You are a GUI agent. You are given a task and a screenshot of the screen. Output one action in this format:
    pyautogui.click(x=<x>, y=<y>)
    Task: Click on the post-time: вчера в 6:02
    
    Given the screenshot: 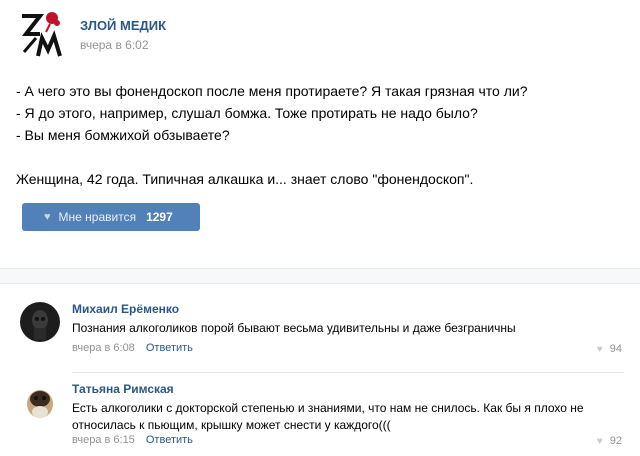 What is the action you would take?
    pyautogui.click(x=114, y=45)
    